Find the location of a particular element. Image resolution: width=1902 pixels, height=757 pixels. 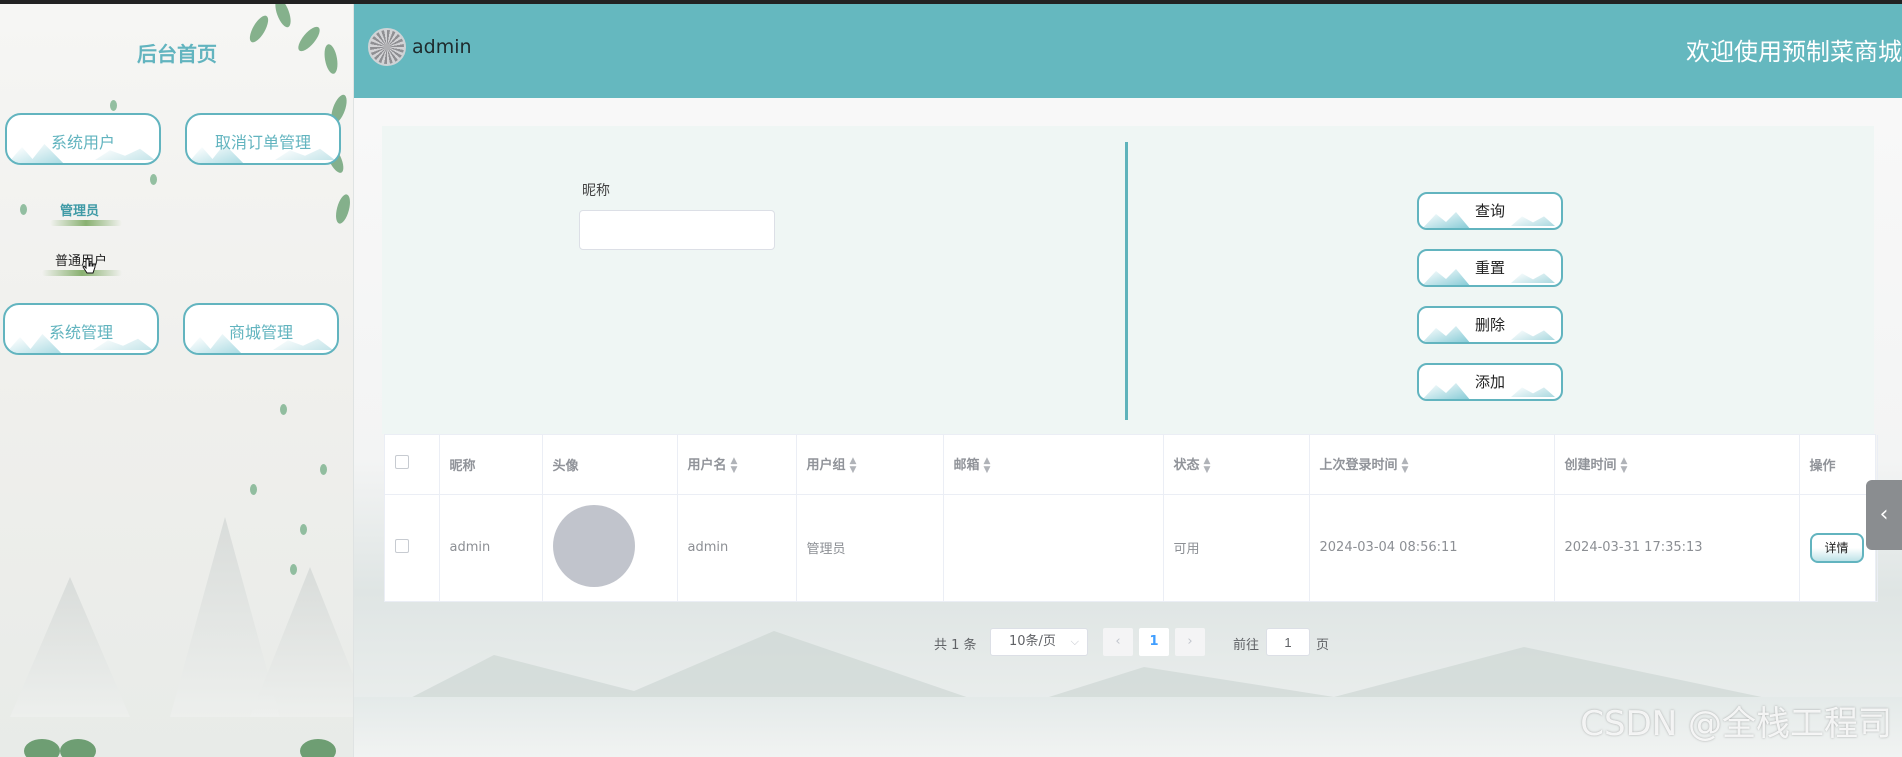

collapse-toggle: ‹ is located at coordinates (1884, 515).